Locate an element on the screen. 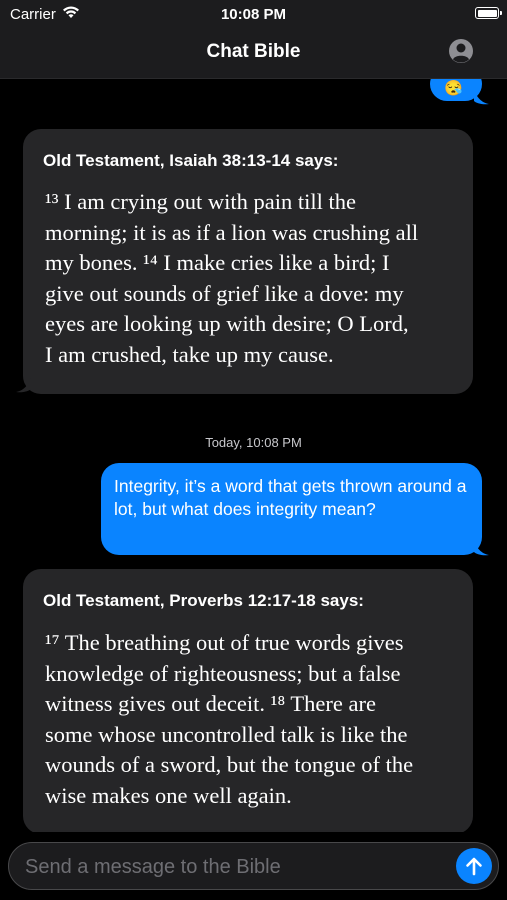 Image resolution: width=507 pixels, height=900 pixels. verse-reference: Old Testament, Proverbs 12:17-18 says: is located at coordinates (203, 600).